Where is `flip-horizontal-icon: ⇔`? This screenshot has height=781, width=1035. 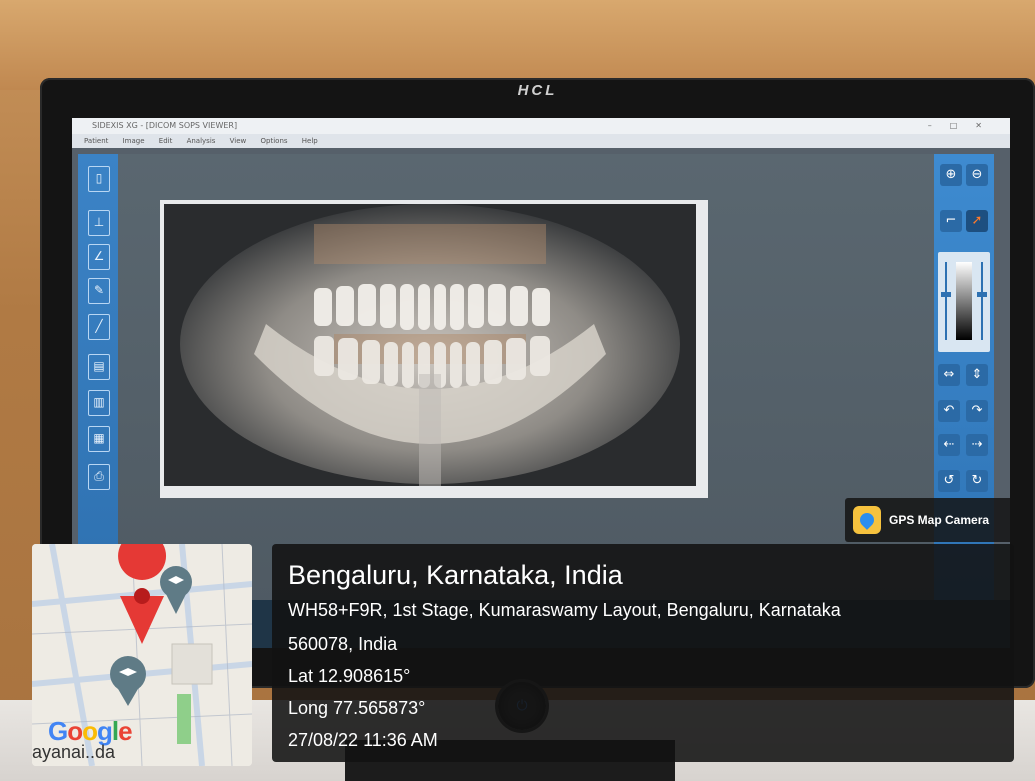
flip-horizontal-icon: ⇔ is located at coordinates (949, 375).